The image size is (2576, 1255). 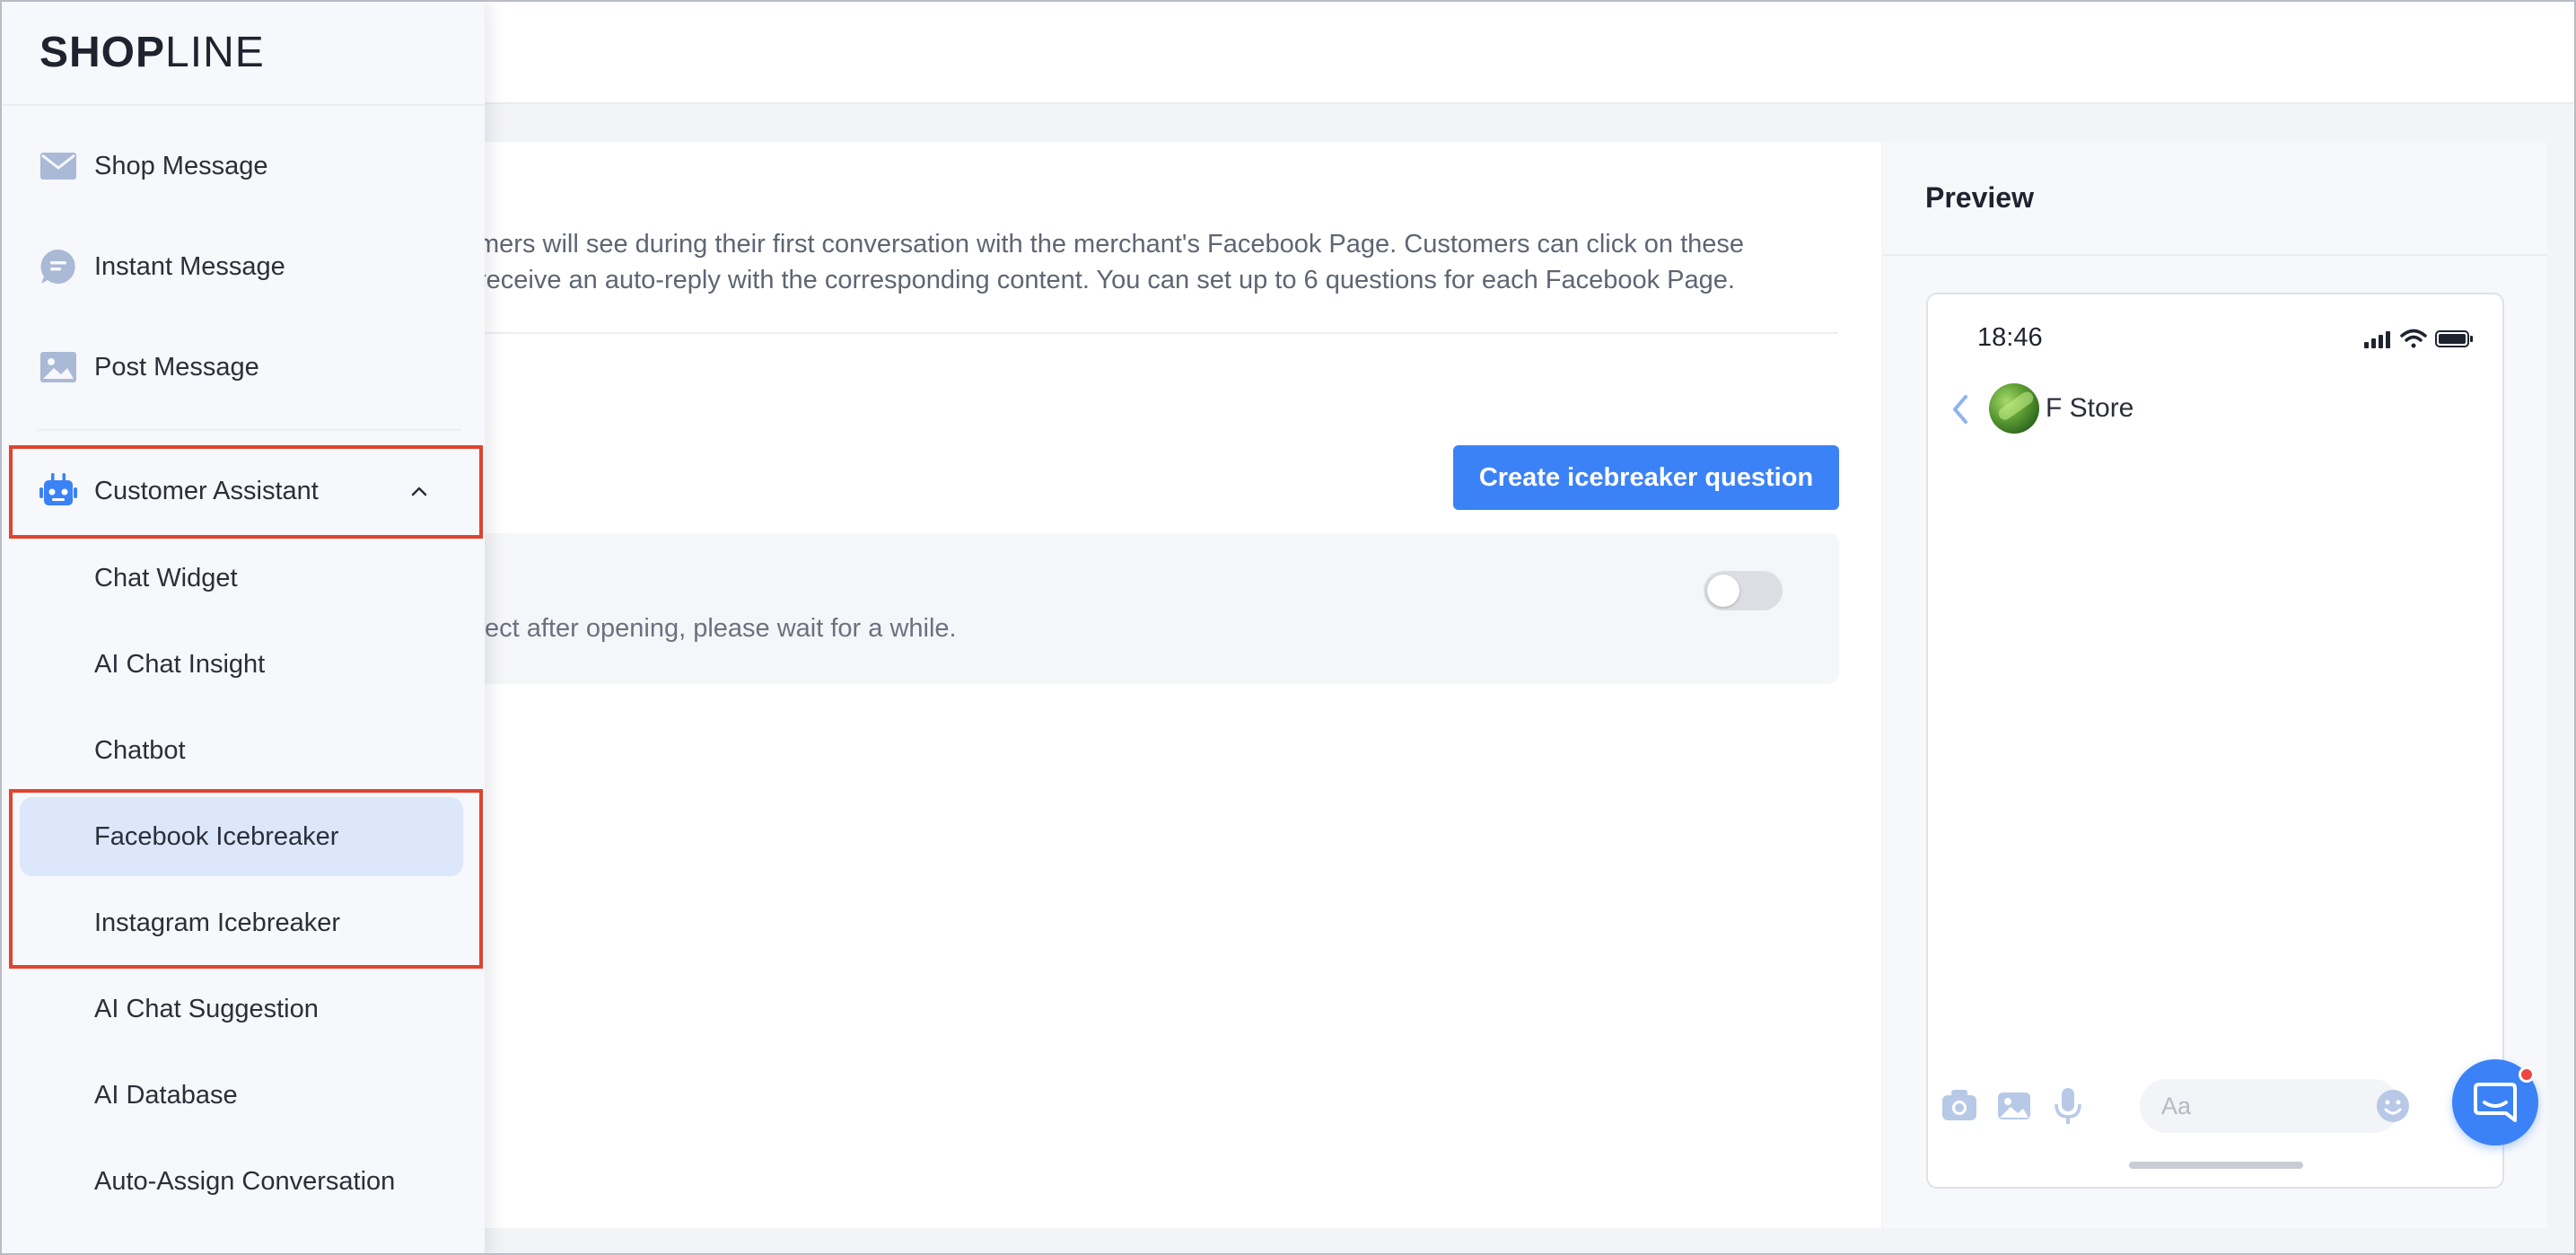 What do you see at coordinates (217, 923) in the screenshot?
I see `sidebar-subitem-label: Instagram Icebreaker` at bounding box center [217, 923].